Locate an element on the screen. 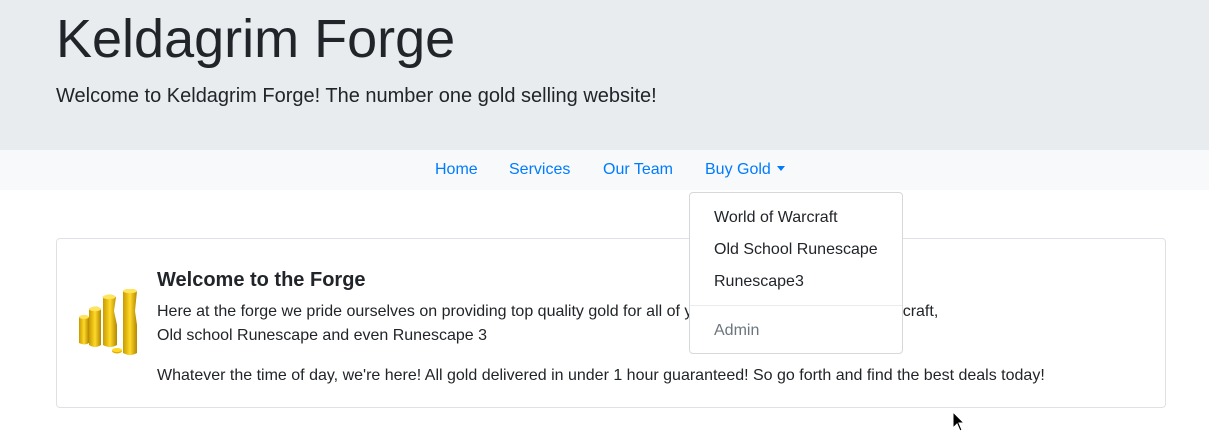 The width and height of the screenshot is (1209, 442). gold-coin-stack-icon is located at coordinates (108, 322).